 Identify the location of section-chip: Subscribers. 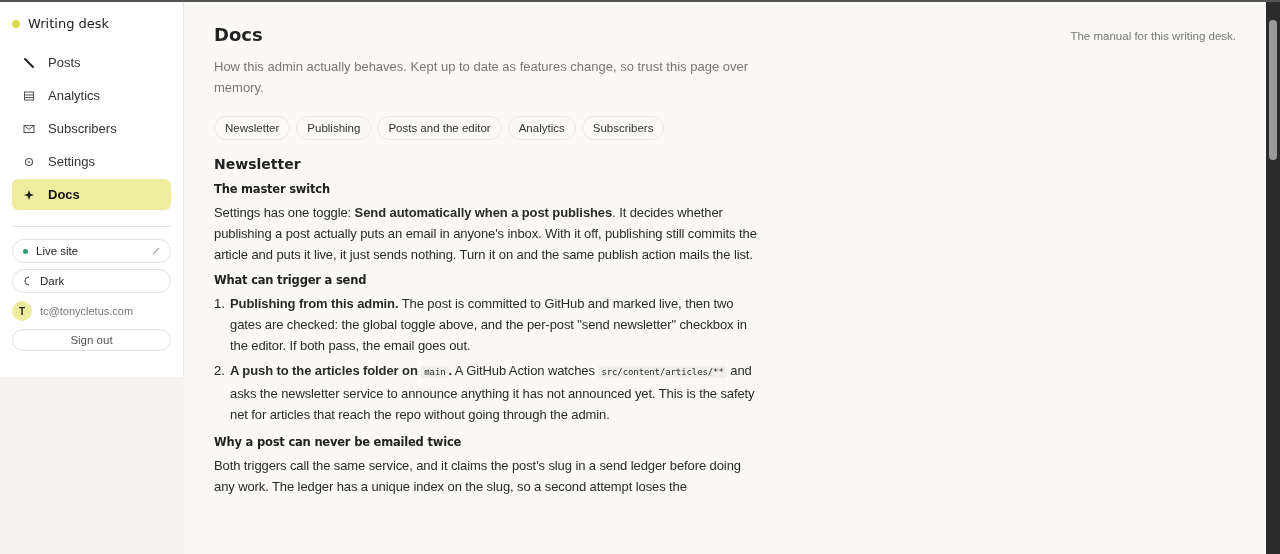
(623, 128).